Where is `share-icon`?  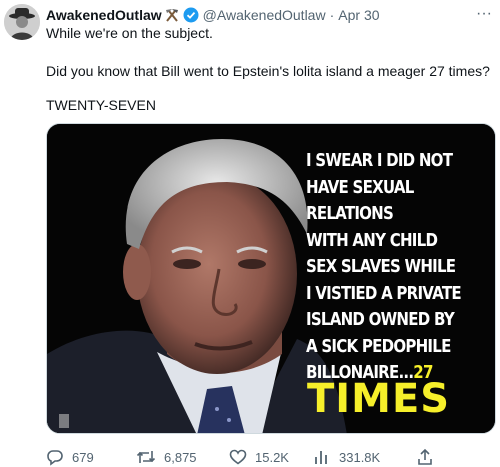 share-icon is located at coordinates (425, 456).